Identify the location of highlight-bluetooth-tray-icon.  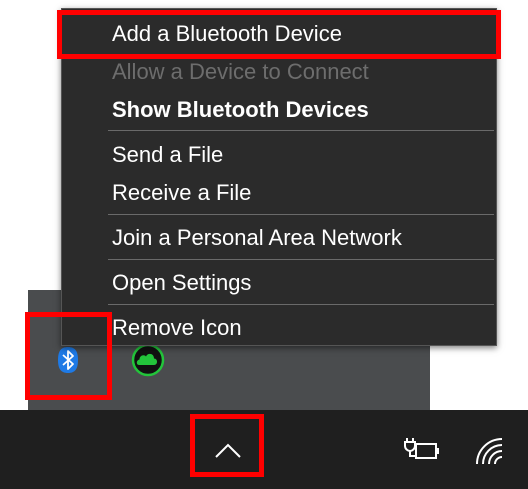
(68, 356).